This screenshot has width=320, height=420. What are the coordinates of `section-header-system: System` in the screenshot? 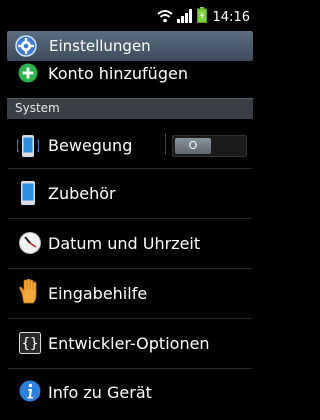 It's located at (130, 108).